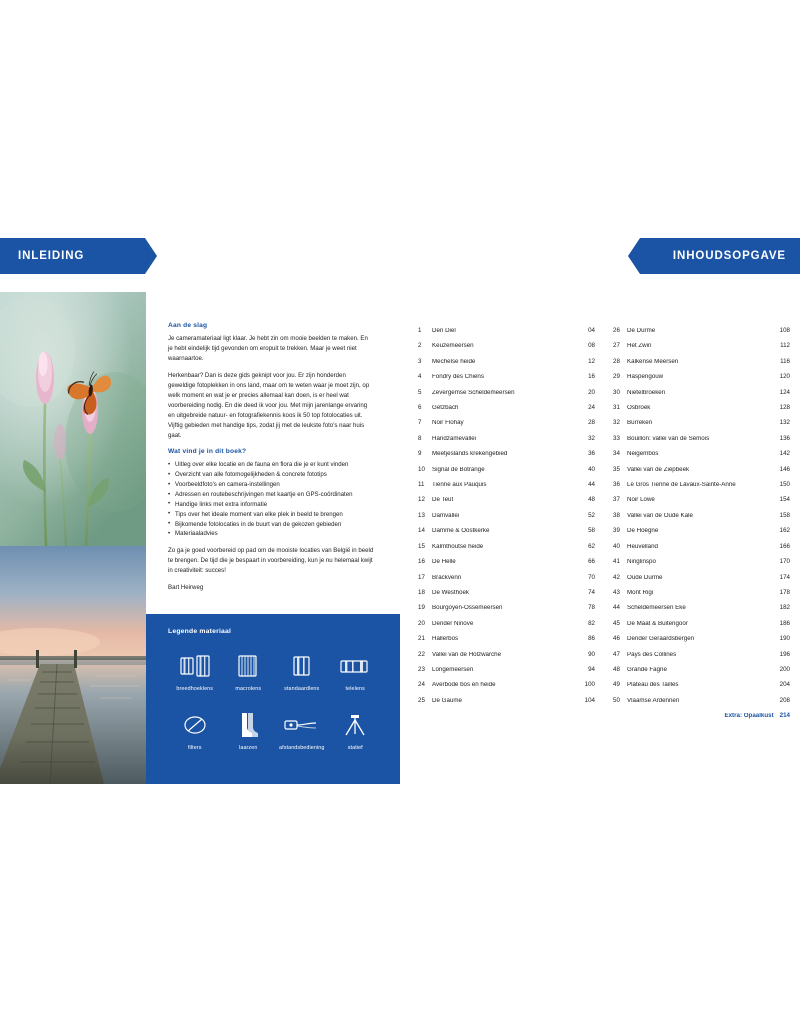 The width and height of the screenshot is (800, 1024). I want to click on toc-title: Hallerbos, so click(445, 639).